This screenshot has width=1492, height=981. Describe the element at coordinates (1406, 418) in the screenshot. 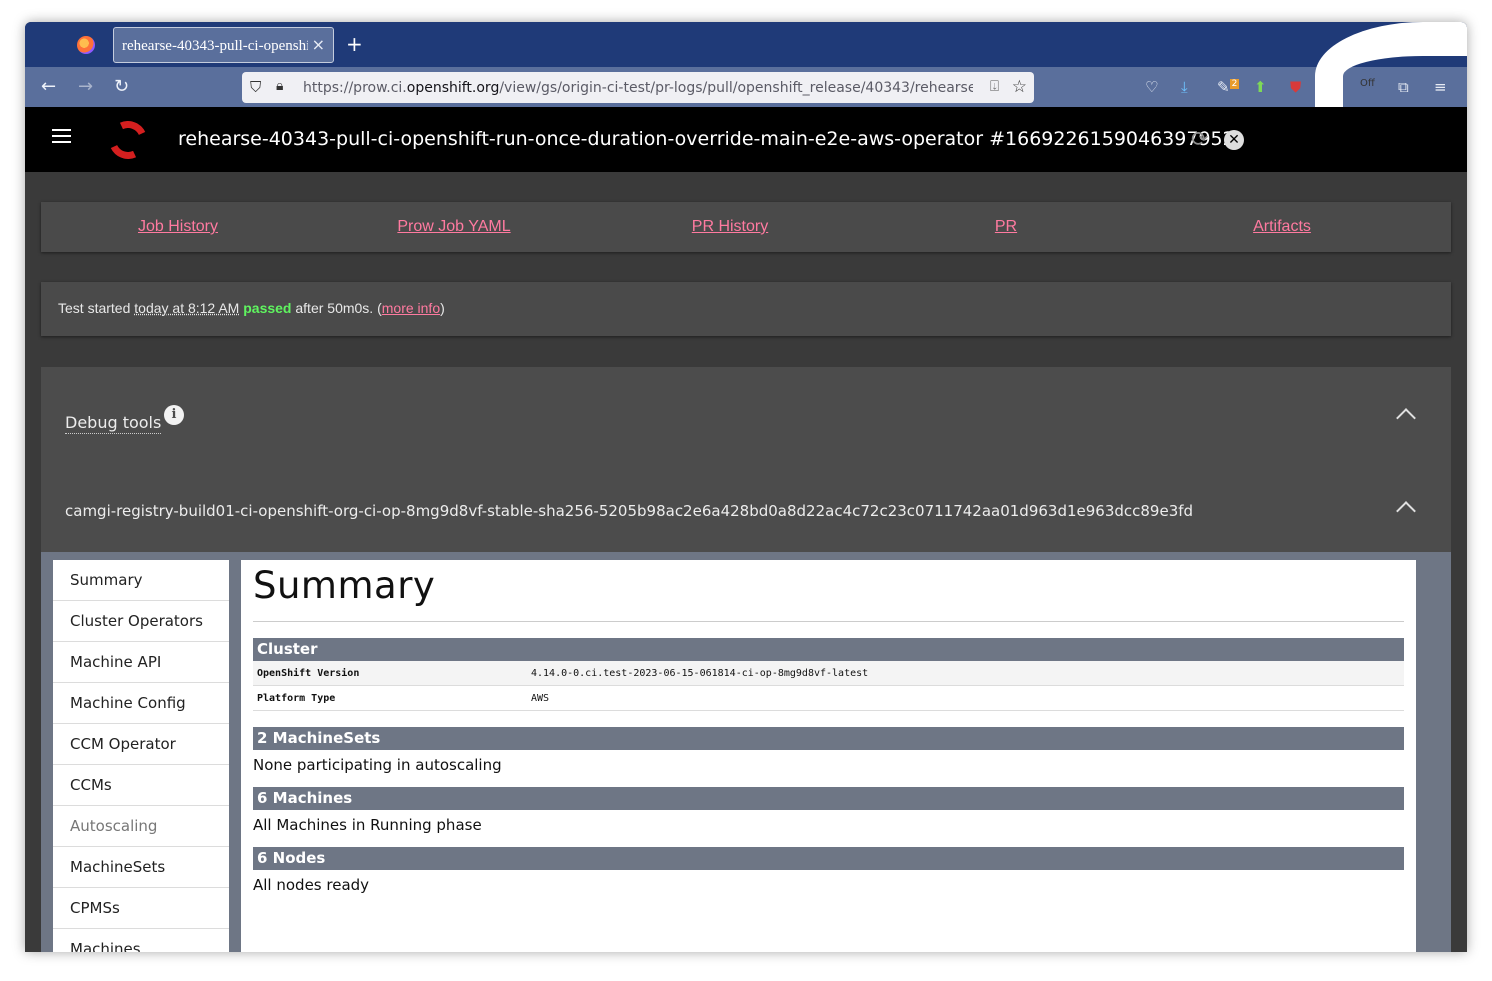

I see `collapse-chevron-icon` at that location.